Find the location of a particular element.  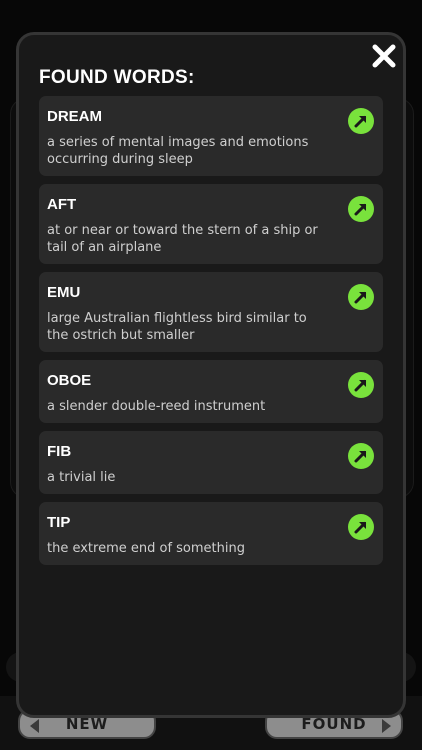

modal-title: FOUND WORDS: is located at coordinates (117, 77).